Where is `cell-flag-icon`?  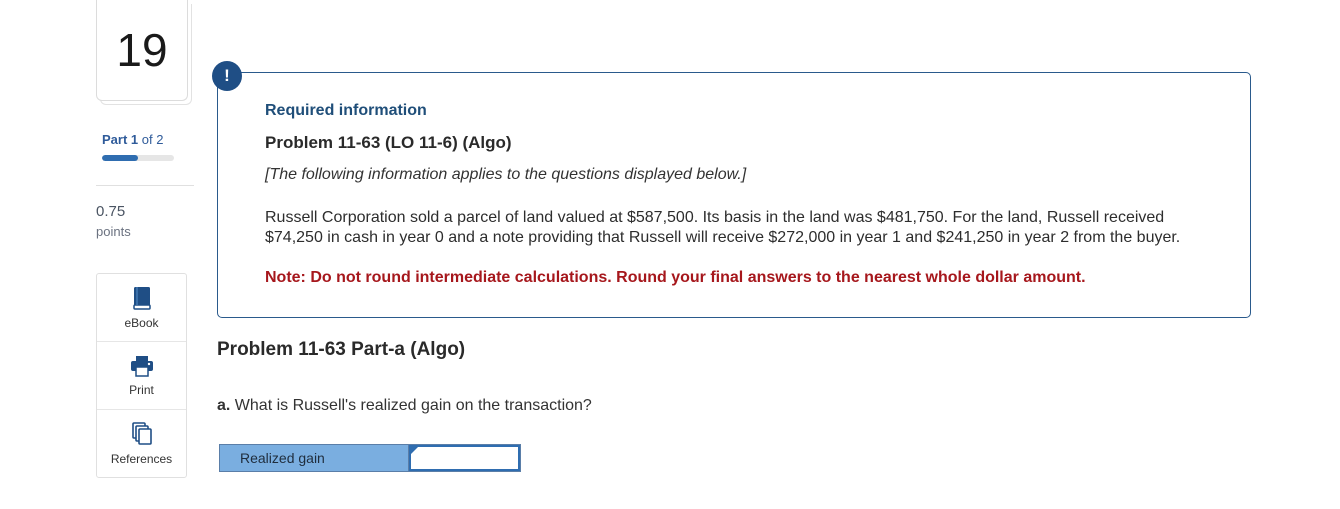
cell-flag-icon is located at coordinates (414, 450).